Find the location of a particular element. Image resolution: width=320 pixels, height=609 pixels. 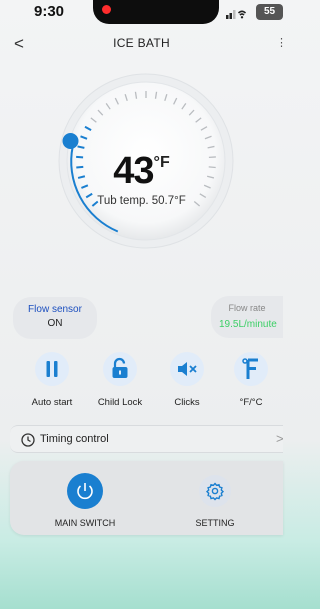

notch is located at coordinates (156, 12).